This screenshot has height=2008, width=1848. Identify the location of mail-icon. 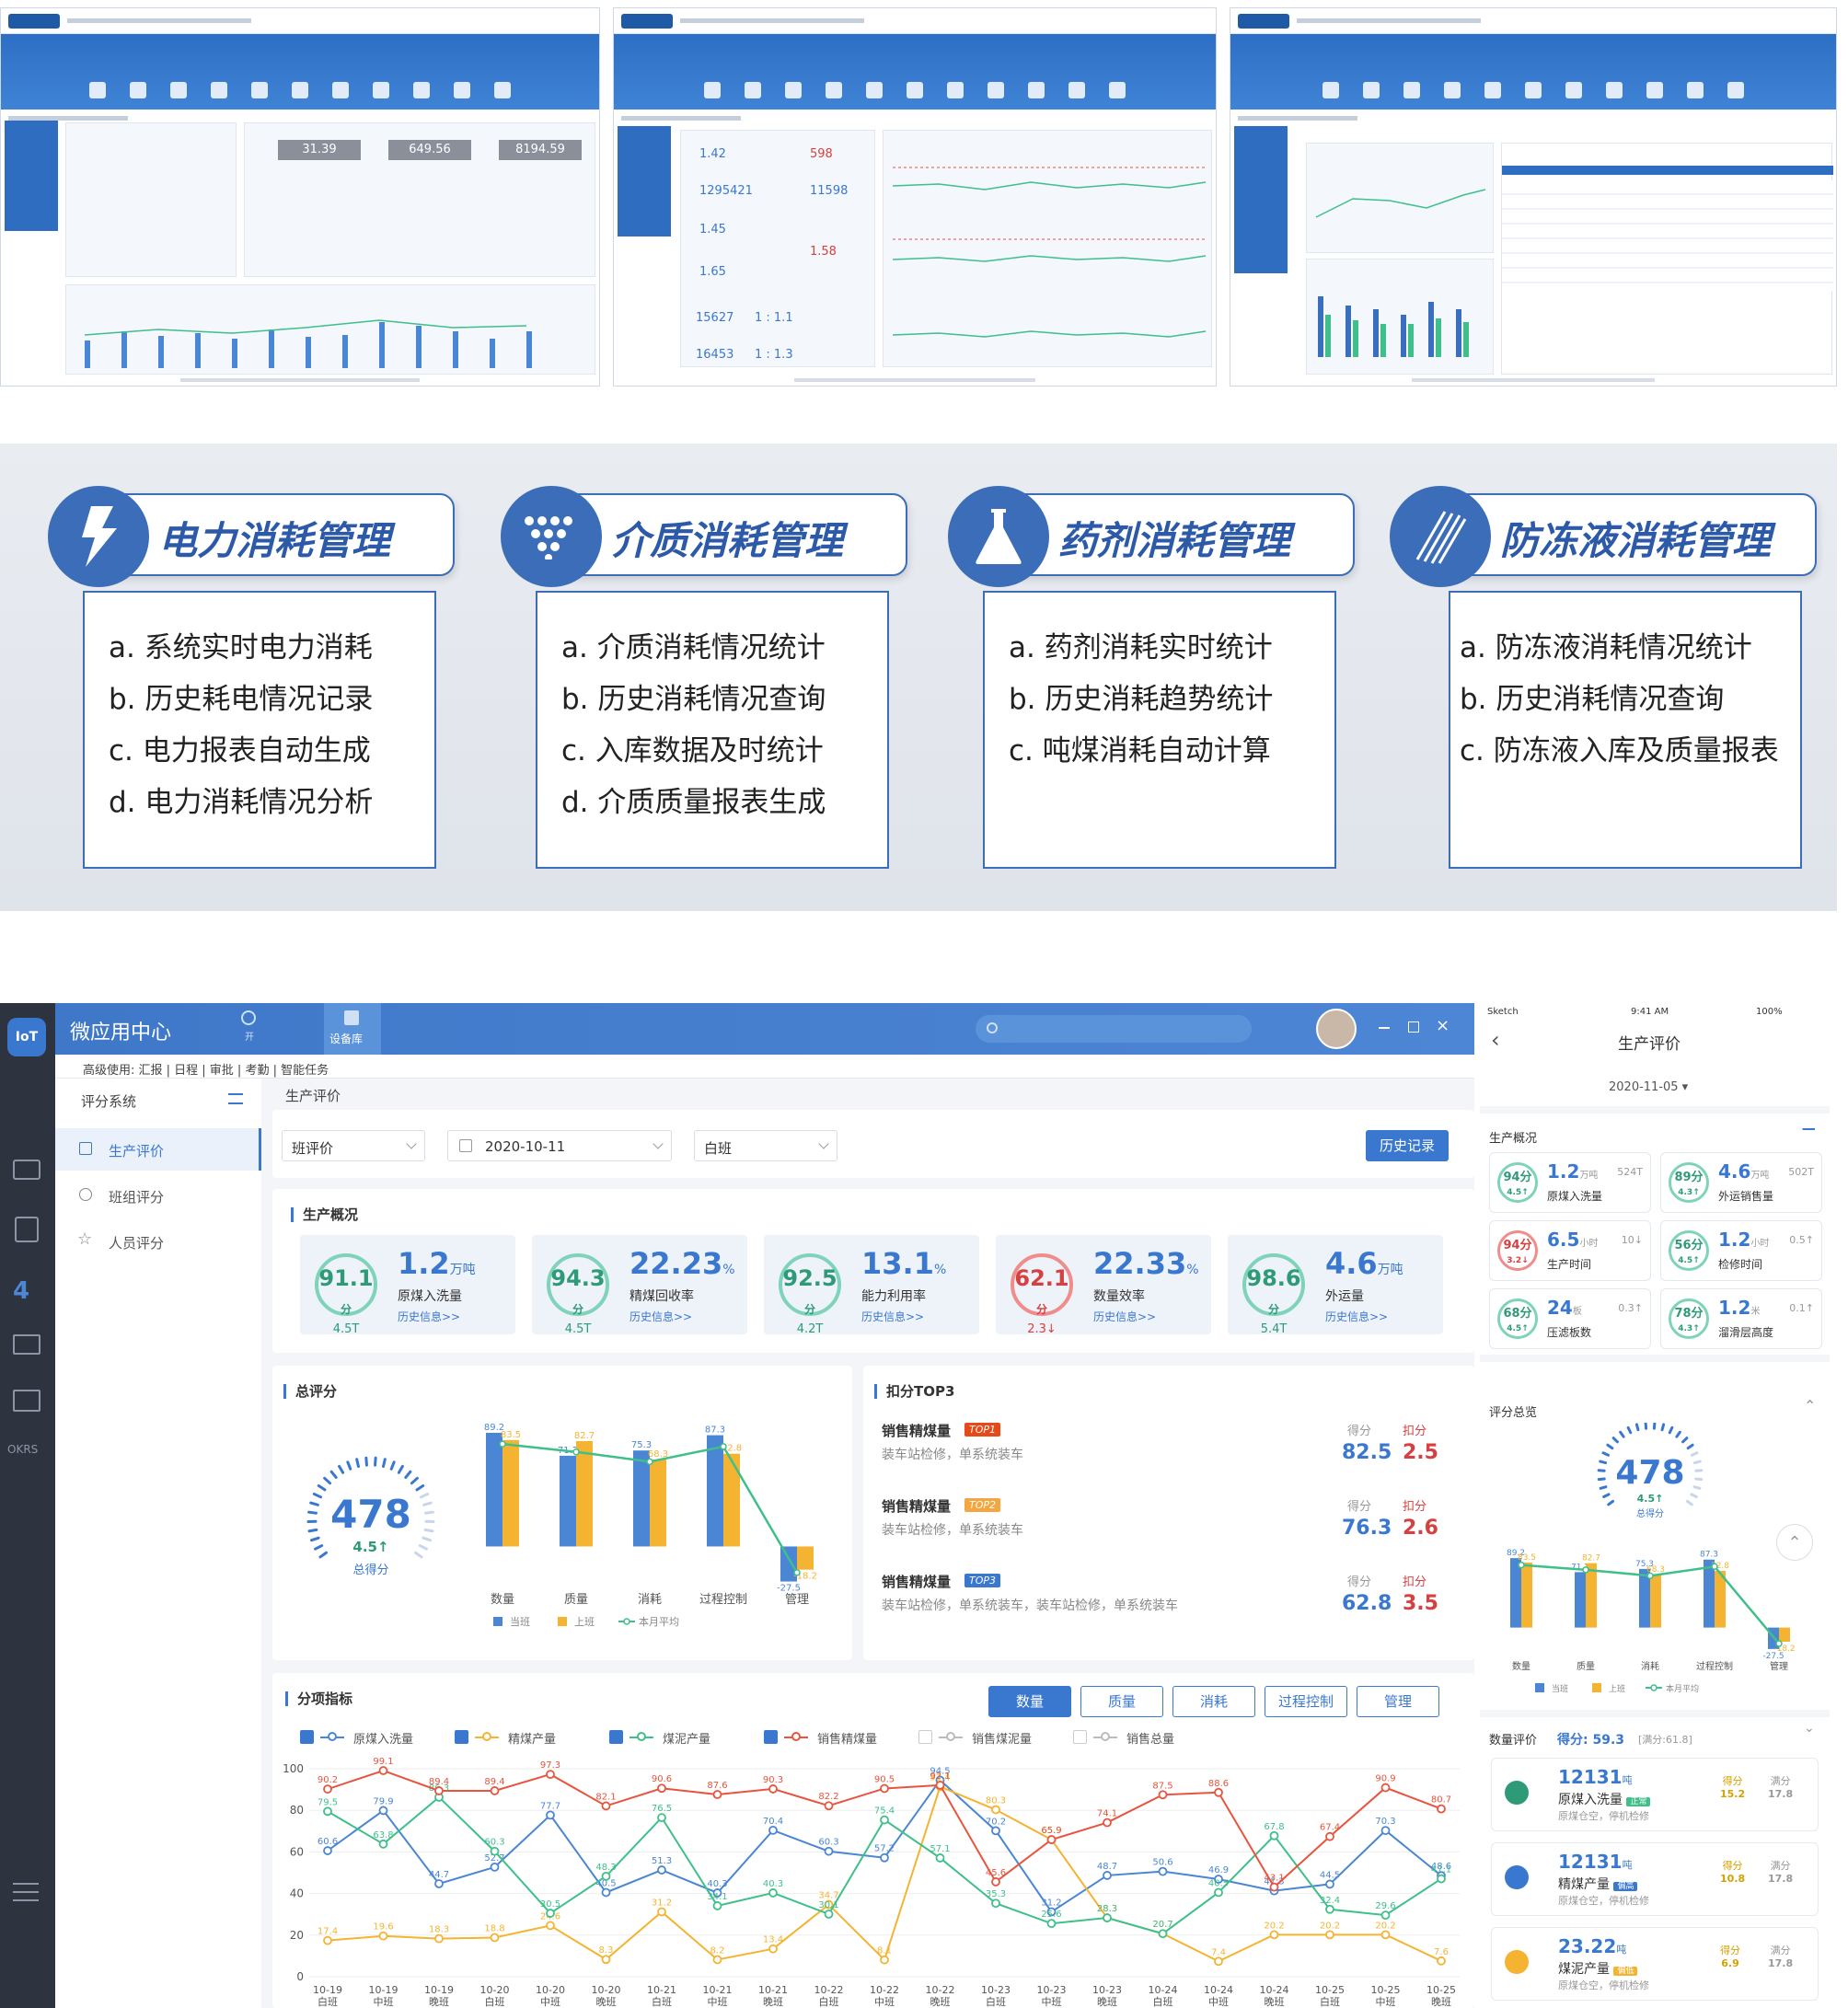
(26, 1344).